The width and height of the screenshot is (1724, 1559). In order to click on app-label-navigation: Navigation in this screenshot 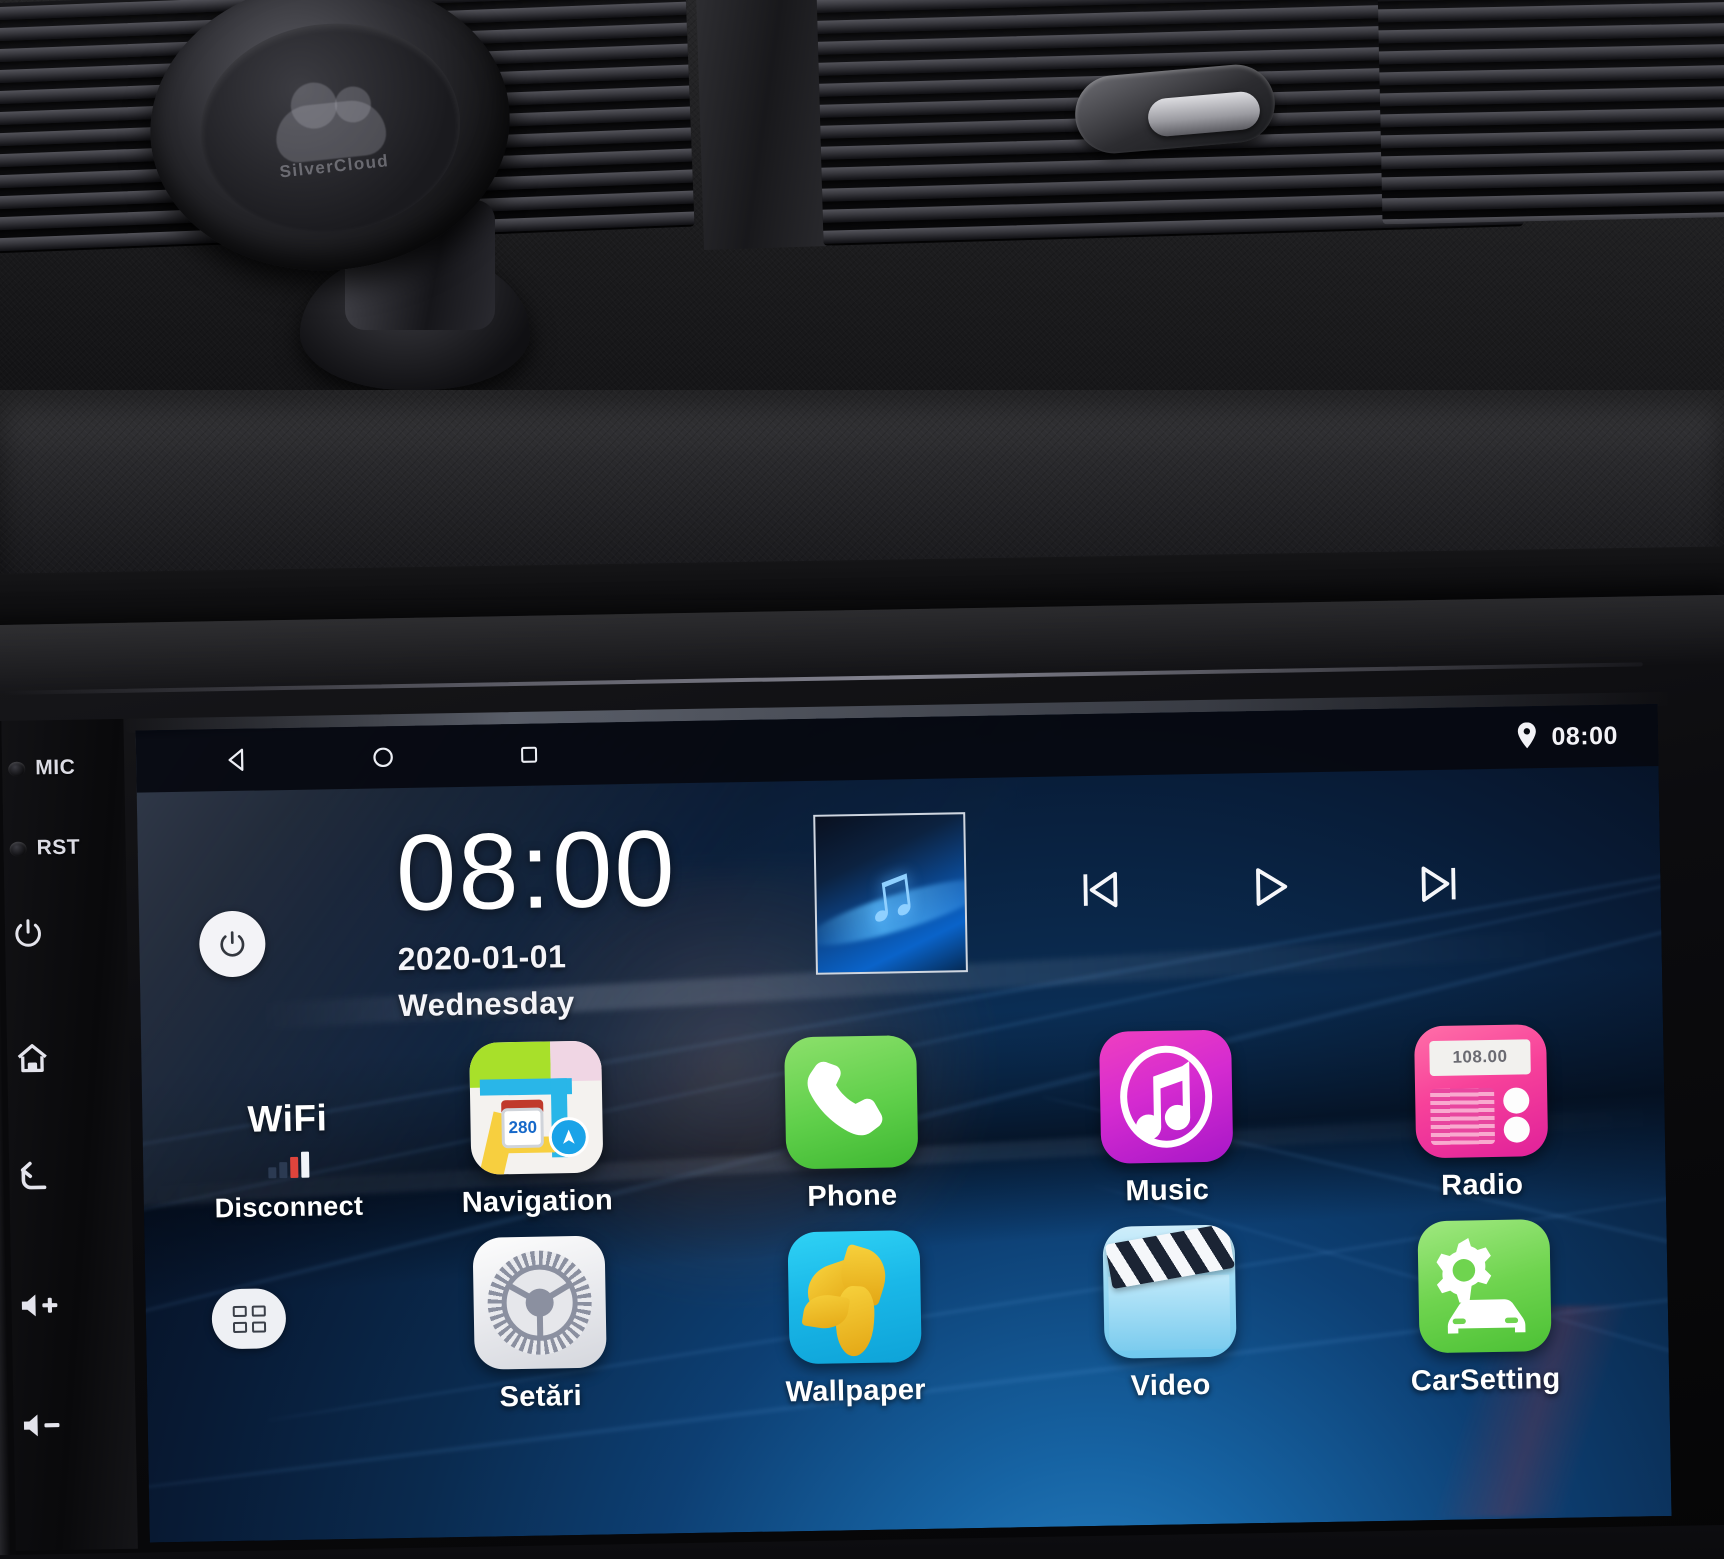, I will do `click(537, 1202)`.